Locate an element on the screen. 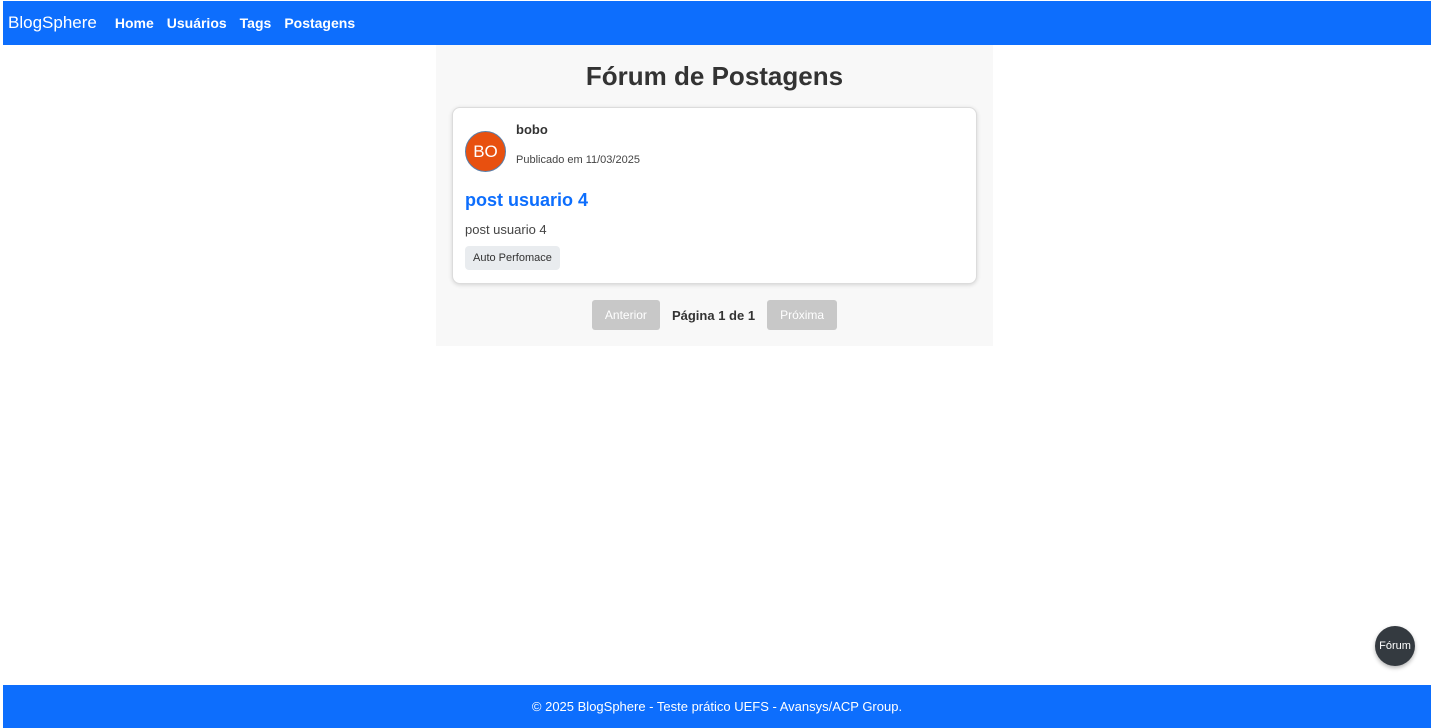 The width and height of the screenshot is (1434, 728). forum-fab-button: Fórum is located at coordinates (1395, 646).